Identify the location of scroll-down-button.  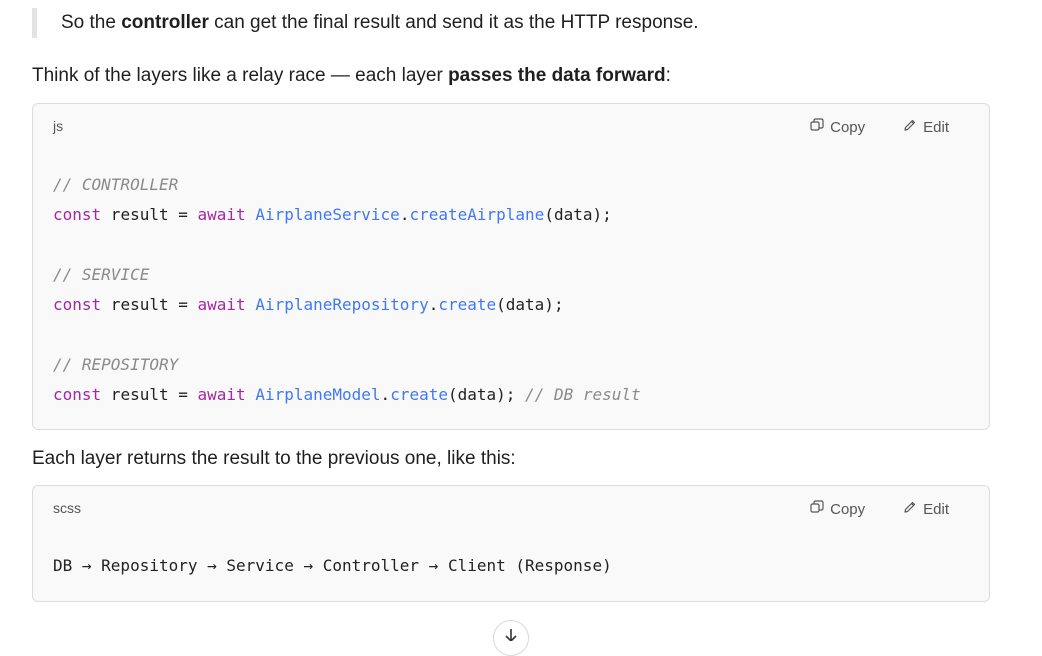
(511, 638).